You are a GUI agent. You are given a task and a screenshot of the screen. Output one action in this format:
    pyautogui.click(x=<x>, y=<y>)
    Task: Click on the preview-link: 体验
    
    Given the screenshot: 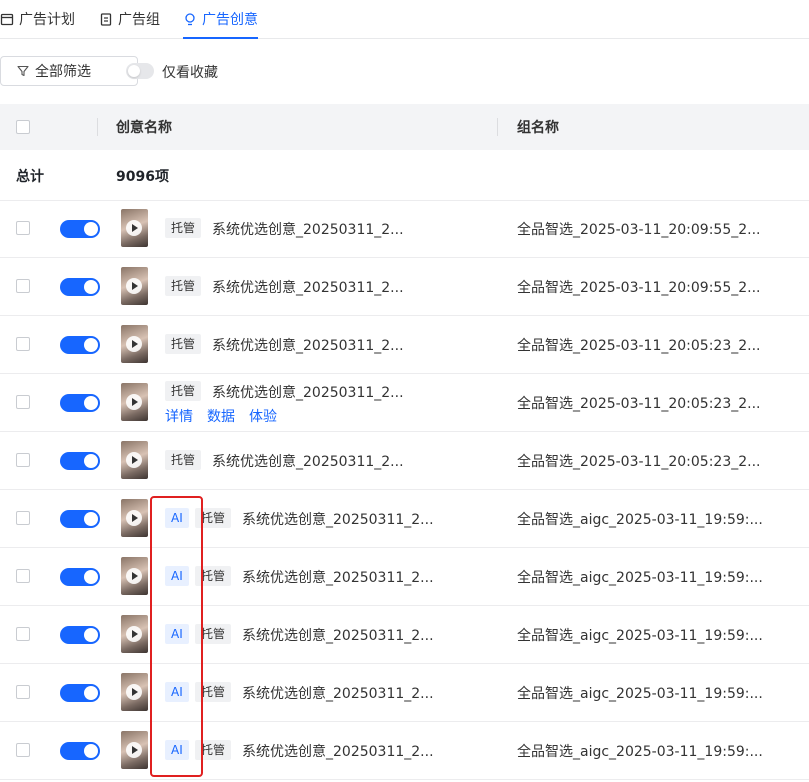 What is the action you would take?
    pyautogui.click(x=263, y=417)
    